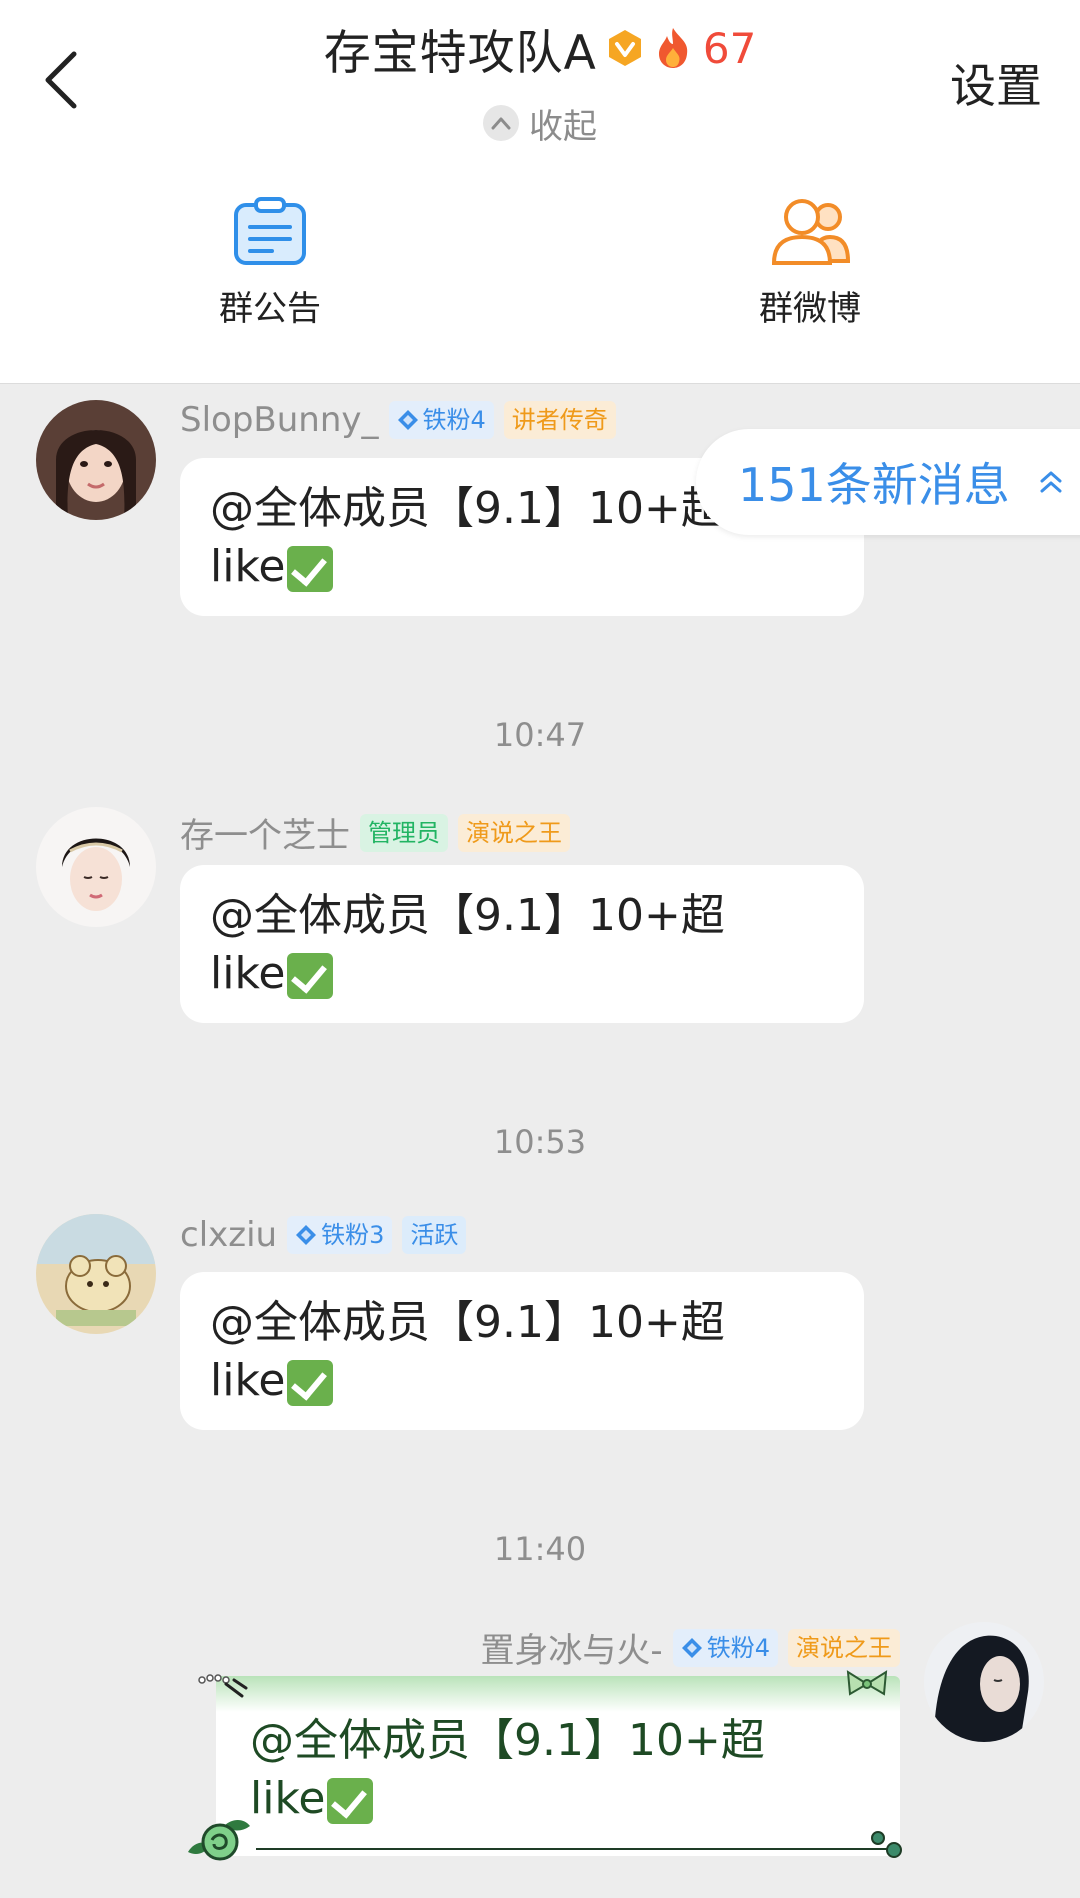 The image size is (1080, 1898). Describe the element at coordinates (501, 123) in the screenshot. I see `chevron-up-icon` at that location.